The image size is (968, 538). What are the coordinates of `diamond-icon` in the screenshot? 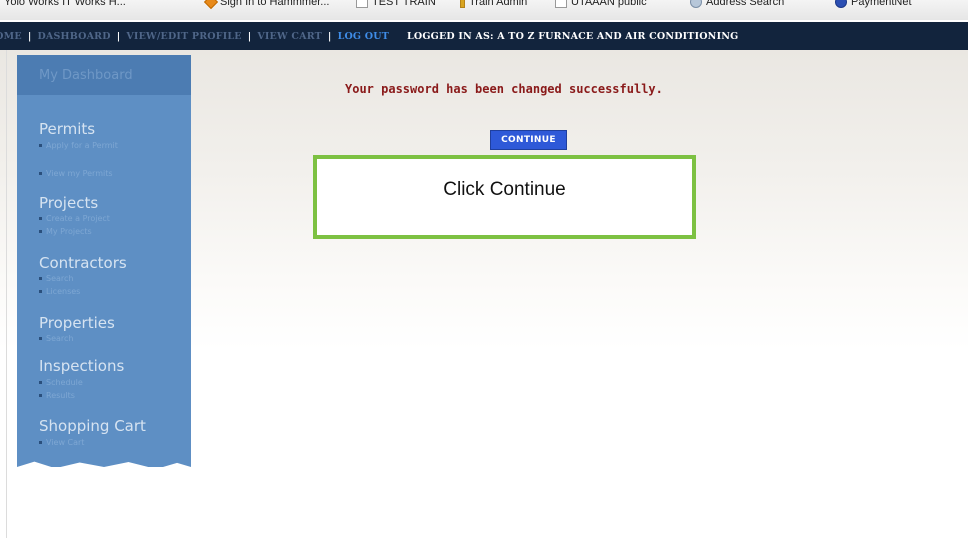 It's located at (211, 5).